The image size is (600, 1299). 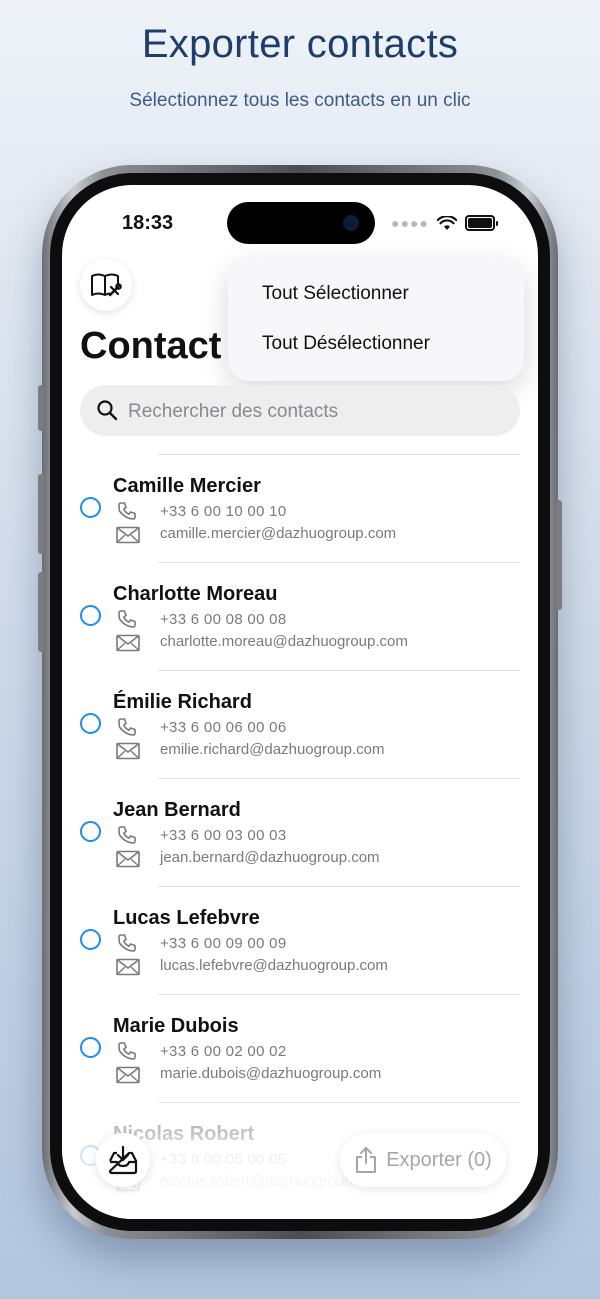 What do you see at coordinates (41, 514) in the screenshot?
I see `phone-volume-up` at bounding box center [41, 514].